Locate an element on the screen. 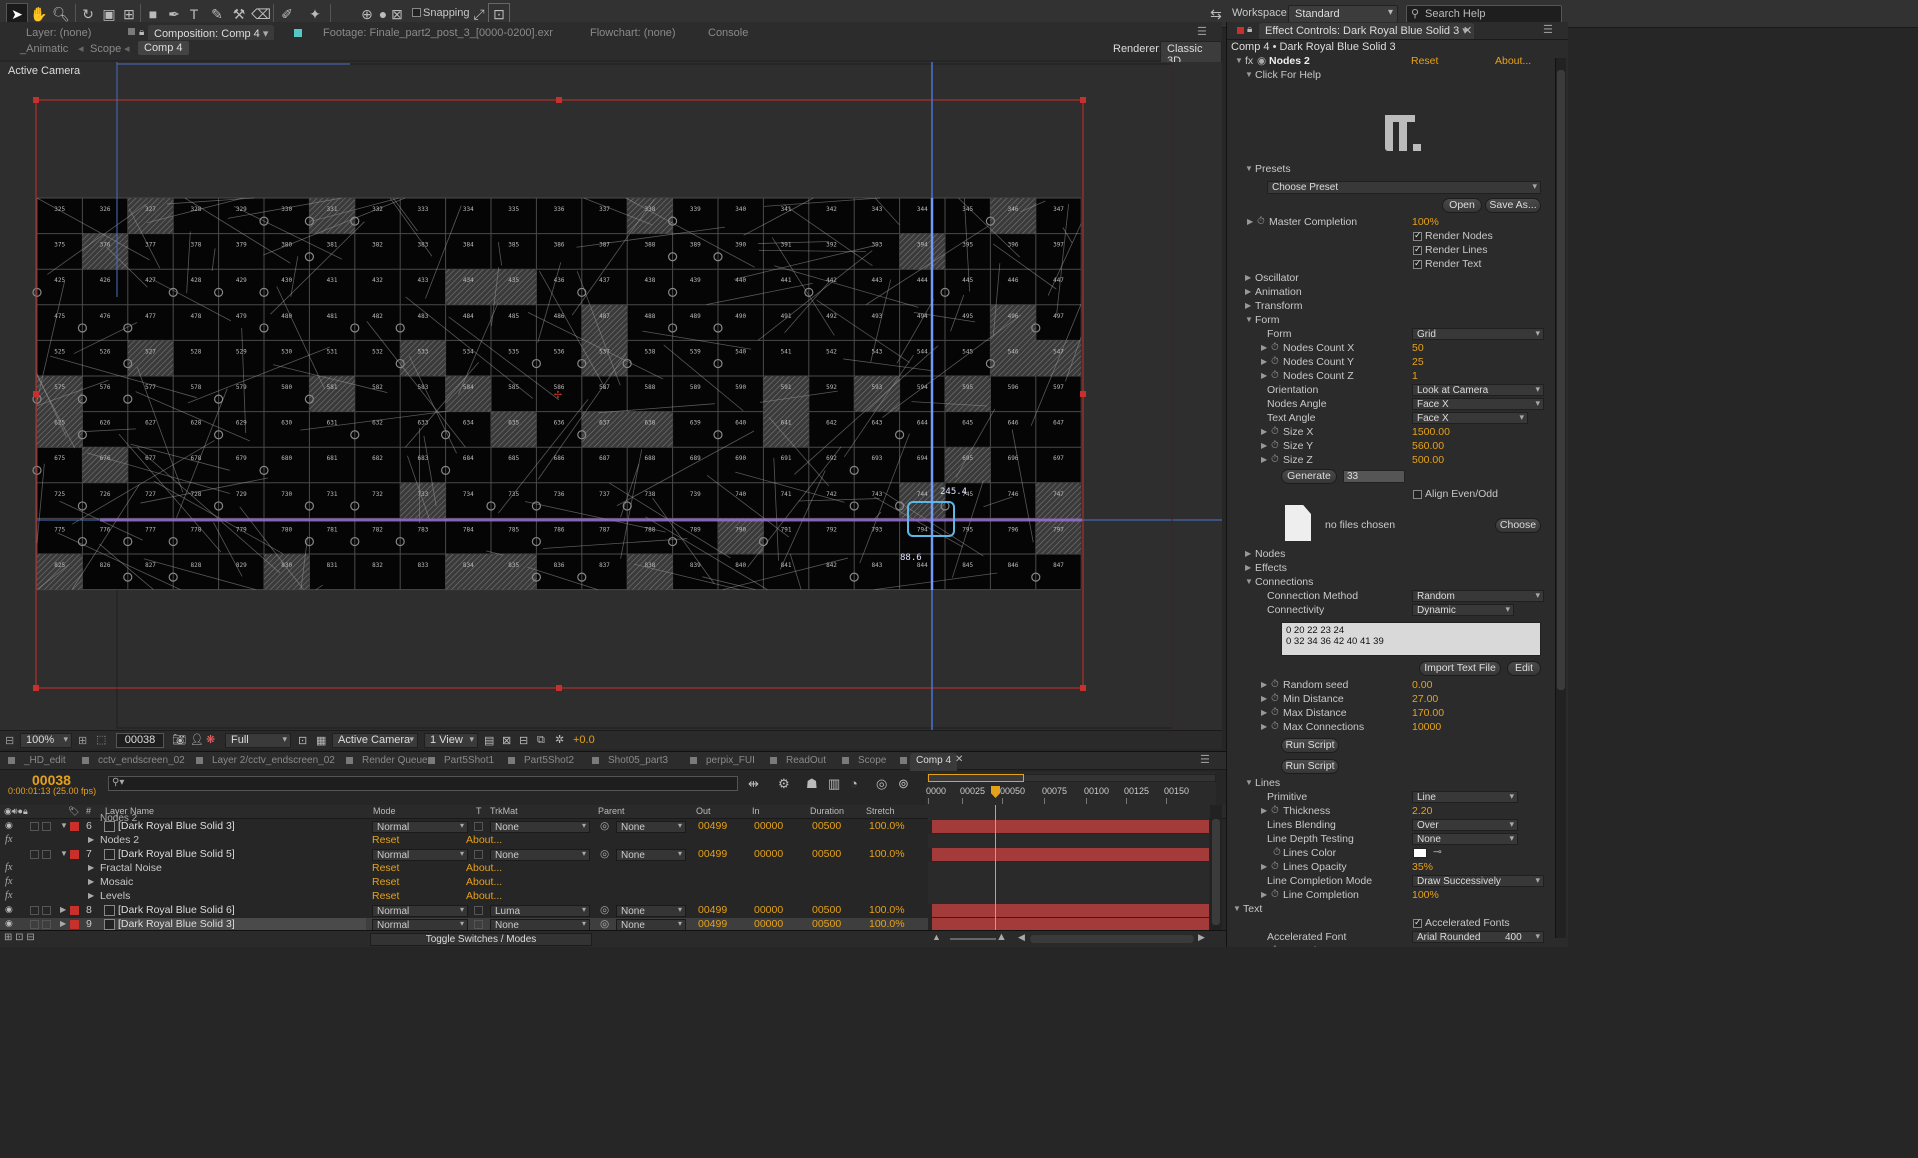 The height and width of the screenshot is (1158, 1918). resolution-dropdown: Full is located at coordinates (258, 740).